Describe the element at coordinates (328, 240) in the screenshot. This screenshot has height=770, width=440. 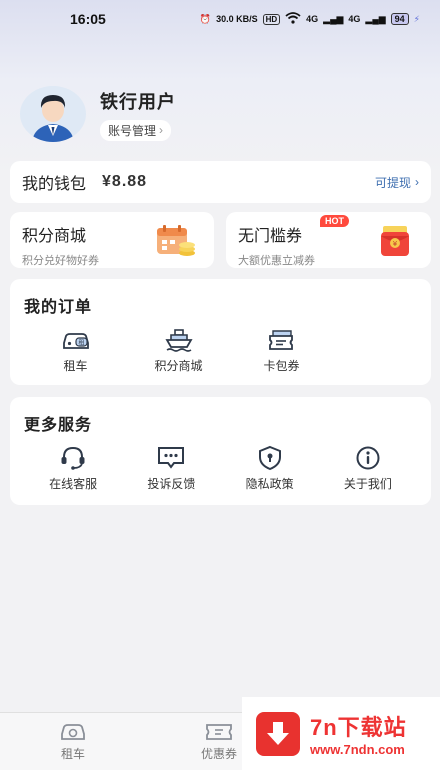
I see `coupon-card: 无门槛券 大额优惠立减券 HOT ¥` at that location.